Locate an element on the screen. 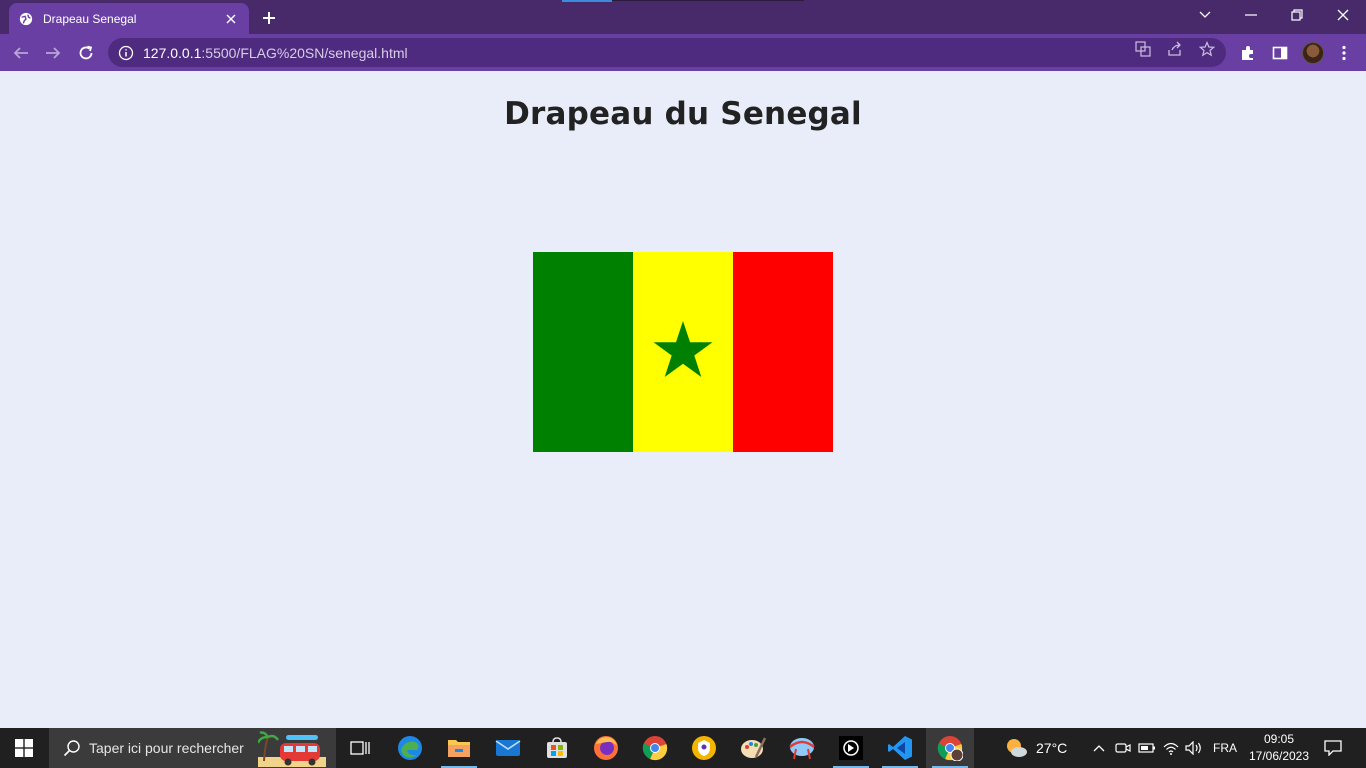 The width and height of the screenshot is (1366, 768). palette-icon is located at coordinates (753, 747).